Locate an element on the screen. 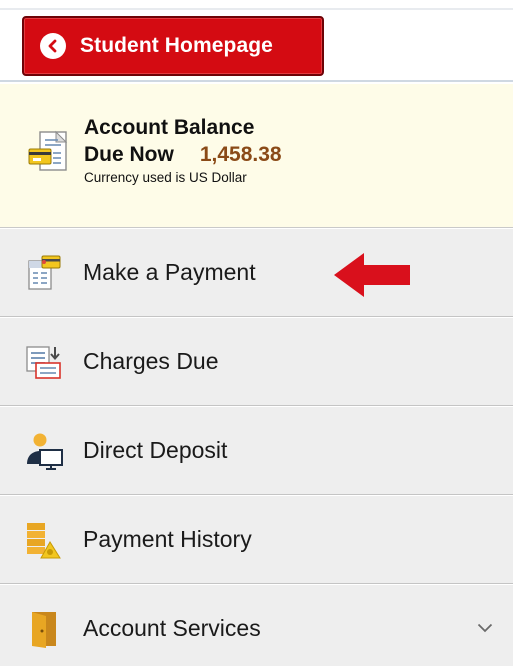  currency-note: Currency used is US Dollar is located at coordinates (165, 177).